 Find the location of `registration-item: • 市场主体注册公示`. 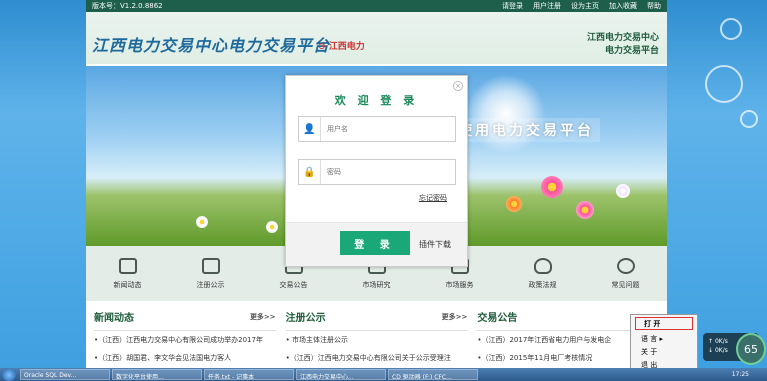

registration-item: • 市场主体注册公示 is located at coordinates (377, 340).